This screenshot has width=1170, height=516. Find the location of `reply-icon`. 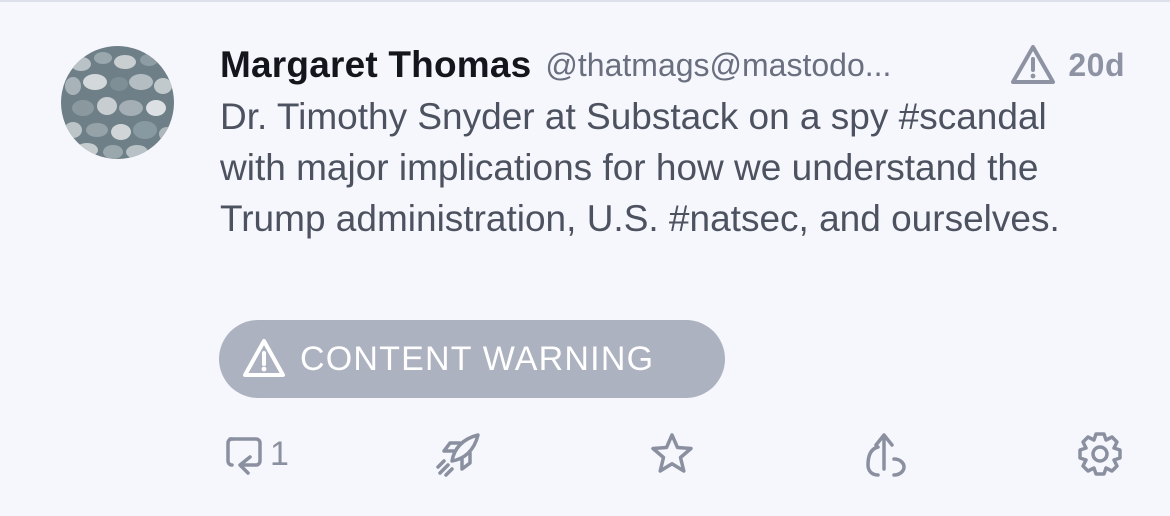

reply-icon is located at coordinates (243, 454).